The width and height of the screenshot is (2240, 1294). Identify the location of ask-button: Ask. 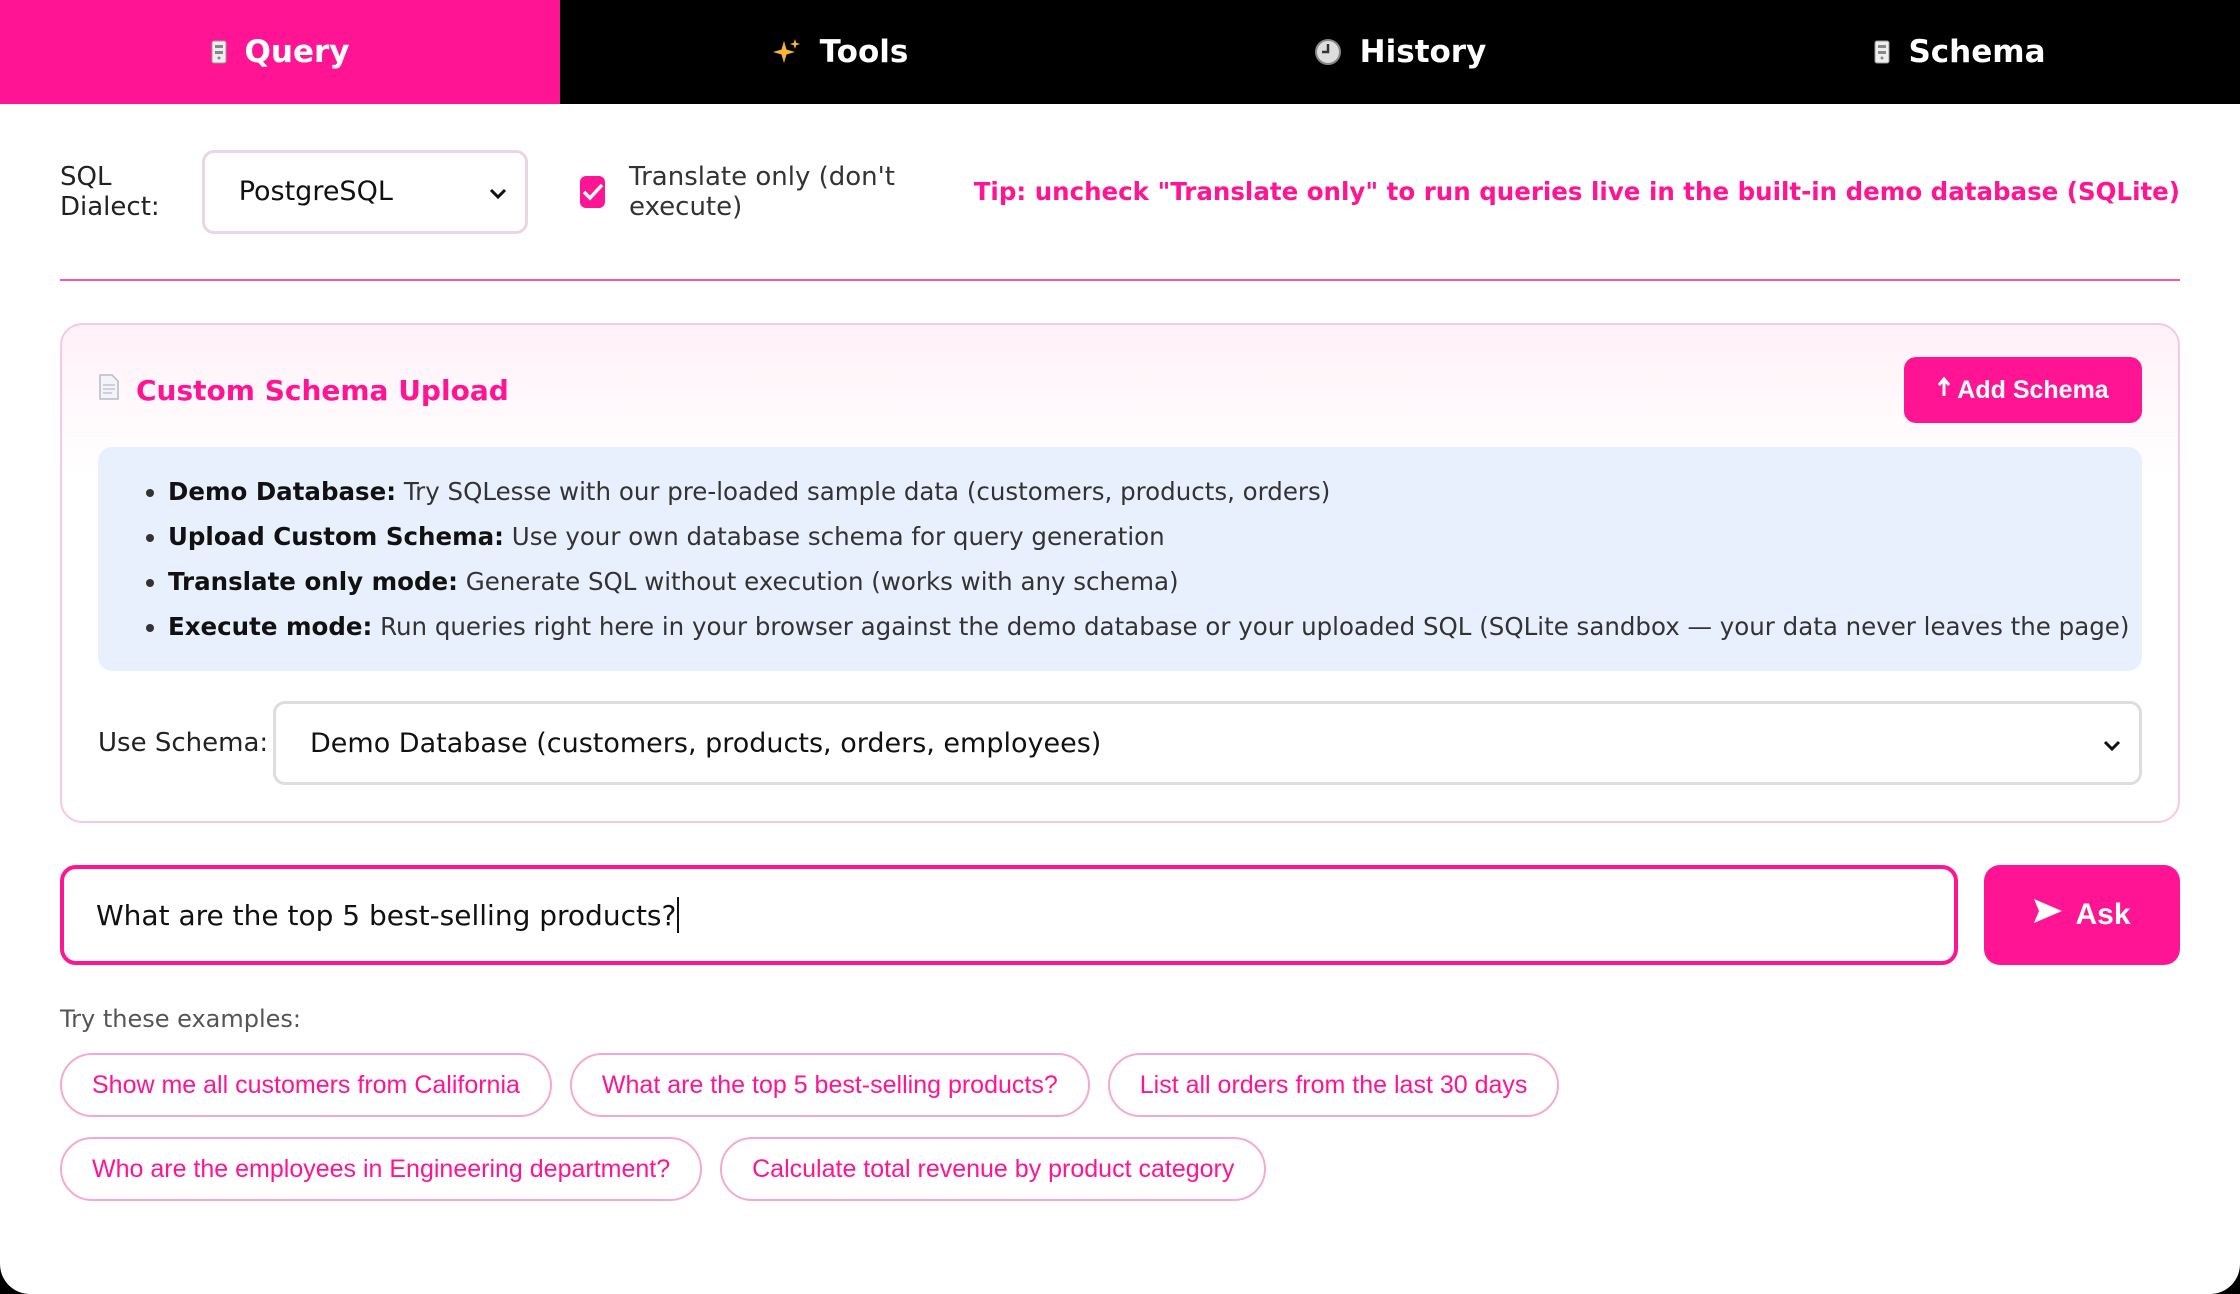
(2082, 915).